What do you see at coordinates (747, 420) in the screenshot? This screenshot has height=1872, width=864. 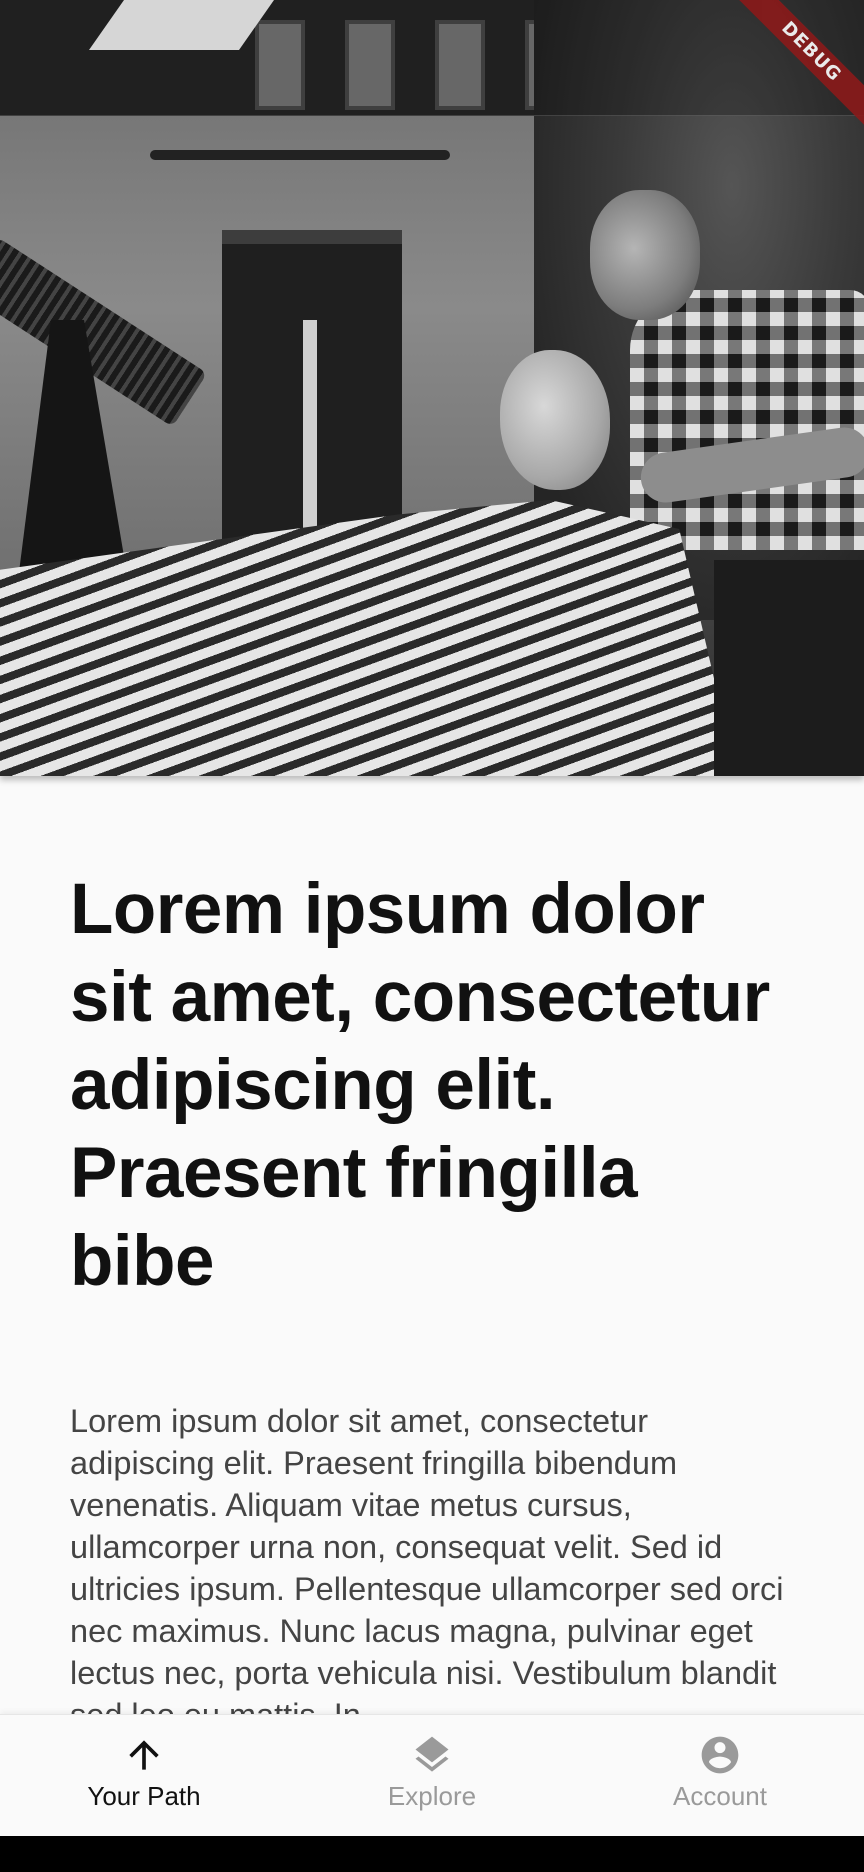 I see `barber-shirt` at bounding box center [747, 420].